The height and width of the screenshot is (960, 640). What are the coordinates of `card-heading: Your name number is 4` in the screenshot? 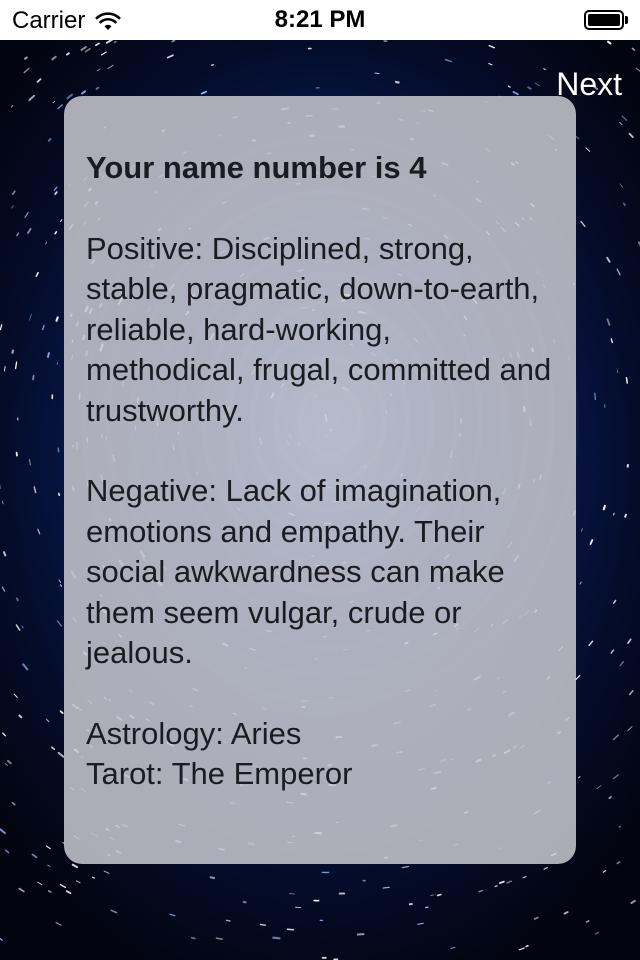 It's located at (256, 167).